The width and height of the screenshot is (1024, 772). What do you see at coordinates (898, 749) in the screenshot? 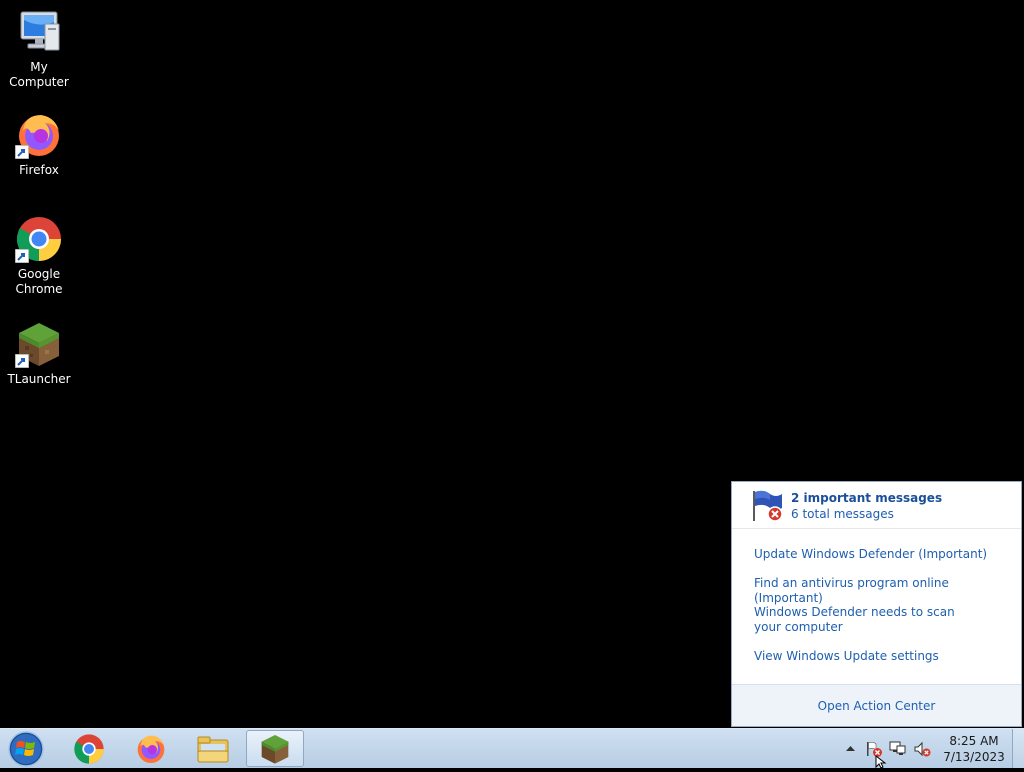
I see `network-icon` at bounding box center [898, 749].